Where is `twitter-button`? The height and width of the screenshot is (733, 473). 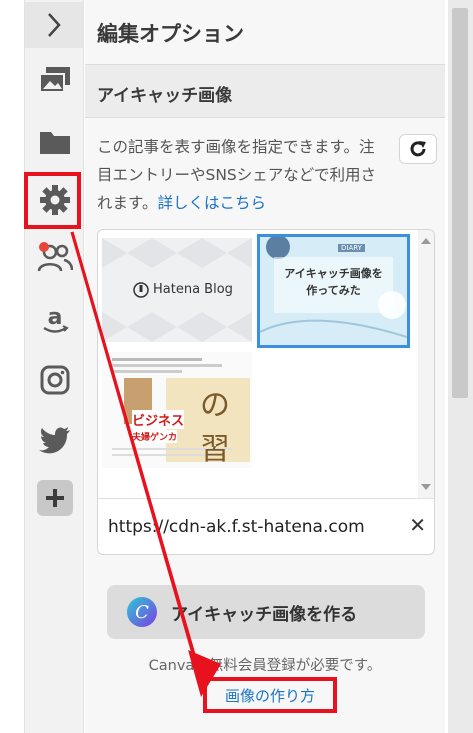 twitter-button is located at coordinates (55, 440).